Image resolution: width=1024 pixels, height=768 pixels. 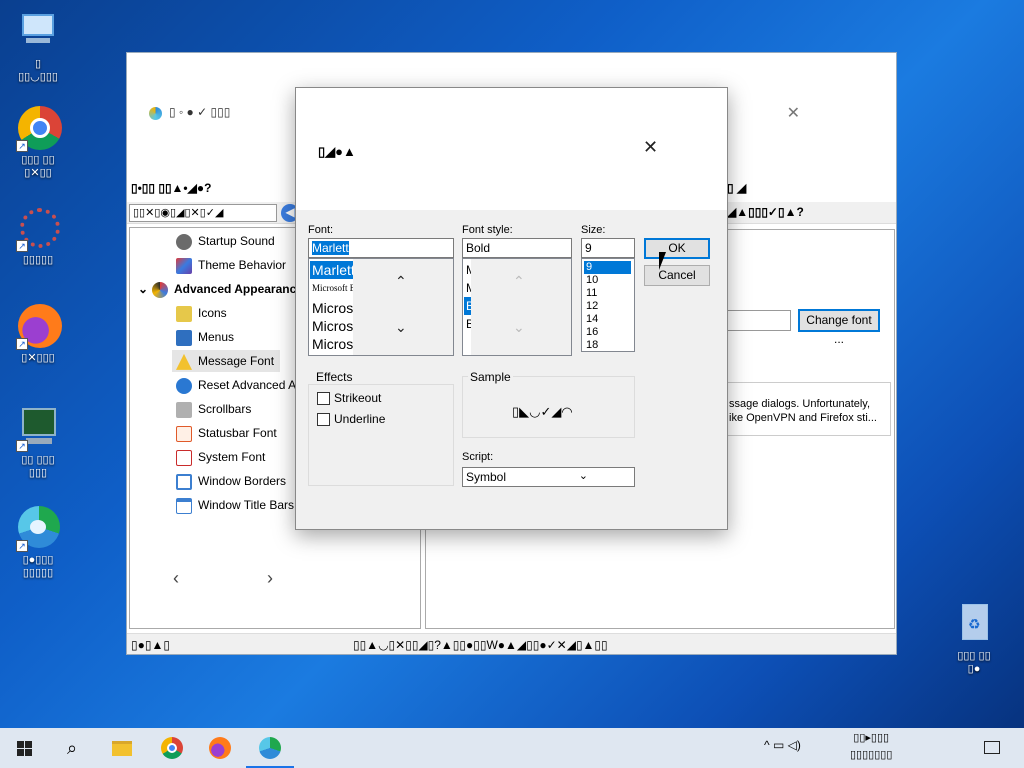 I want to click on cancel-button: Cancel, so click(x=677, y=275).